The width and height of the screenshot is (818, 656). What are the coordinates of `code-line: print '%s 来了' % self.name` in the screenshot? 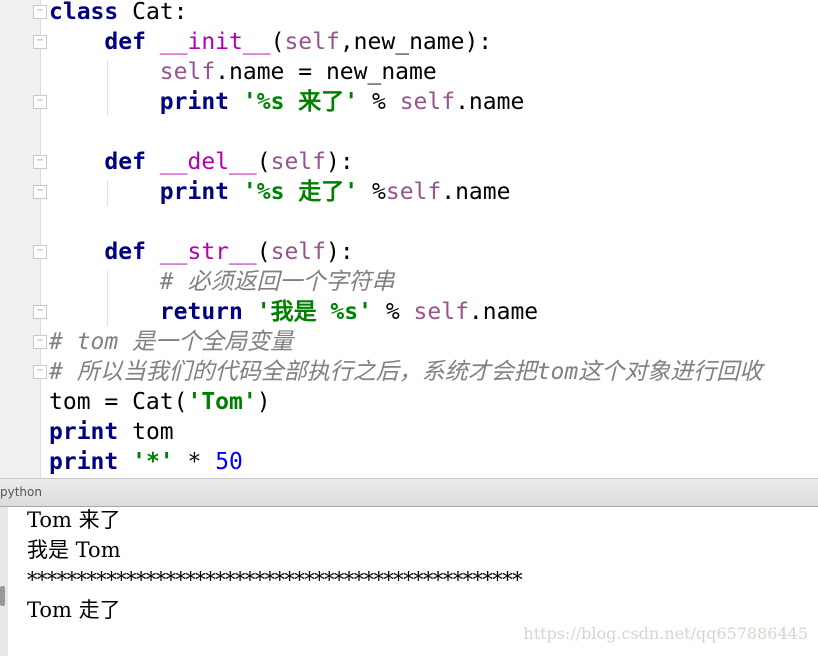 It's located at (287, 102).